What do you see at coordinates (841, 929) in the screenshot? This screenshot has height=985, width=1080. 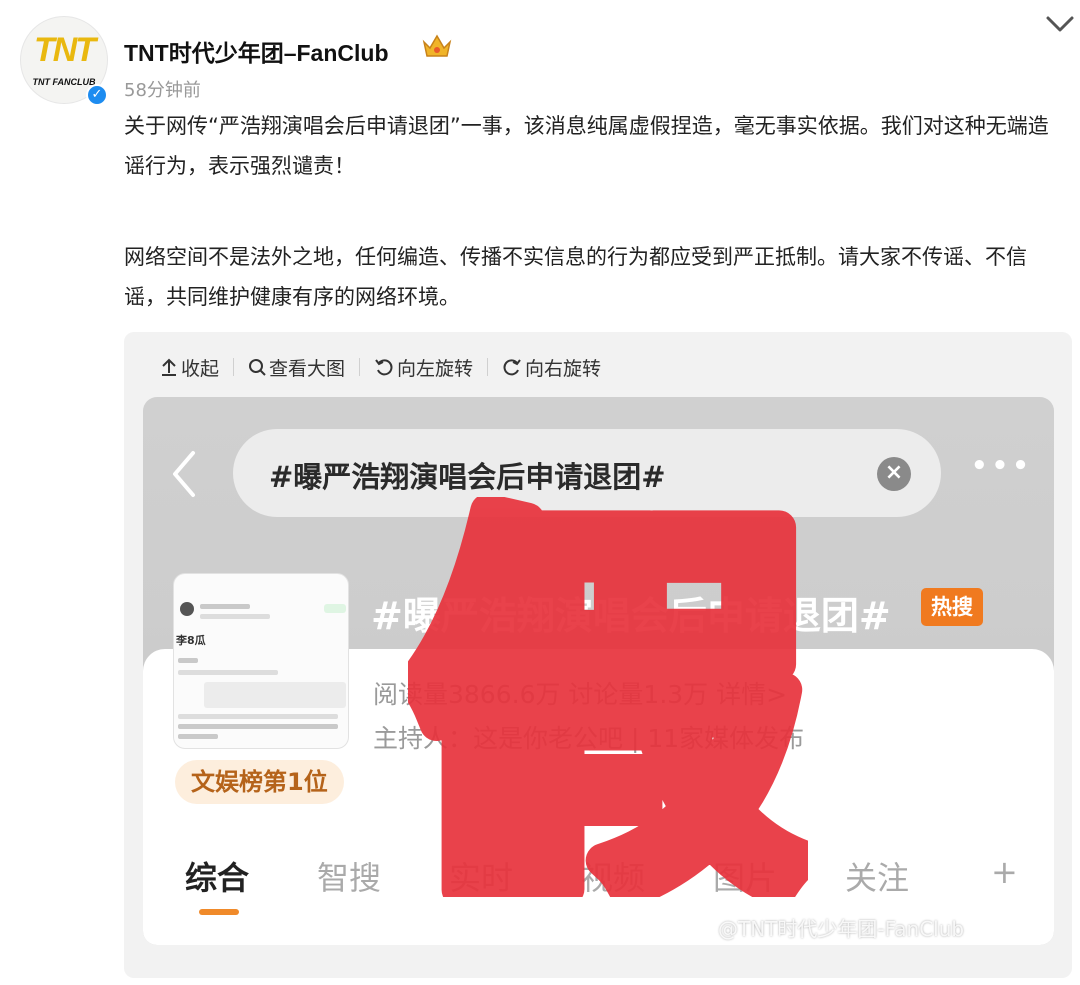 I see `watermark: @TNT时代少年团-FanClub` at bounding box center [841, 929].